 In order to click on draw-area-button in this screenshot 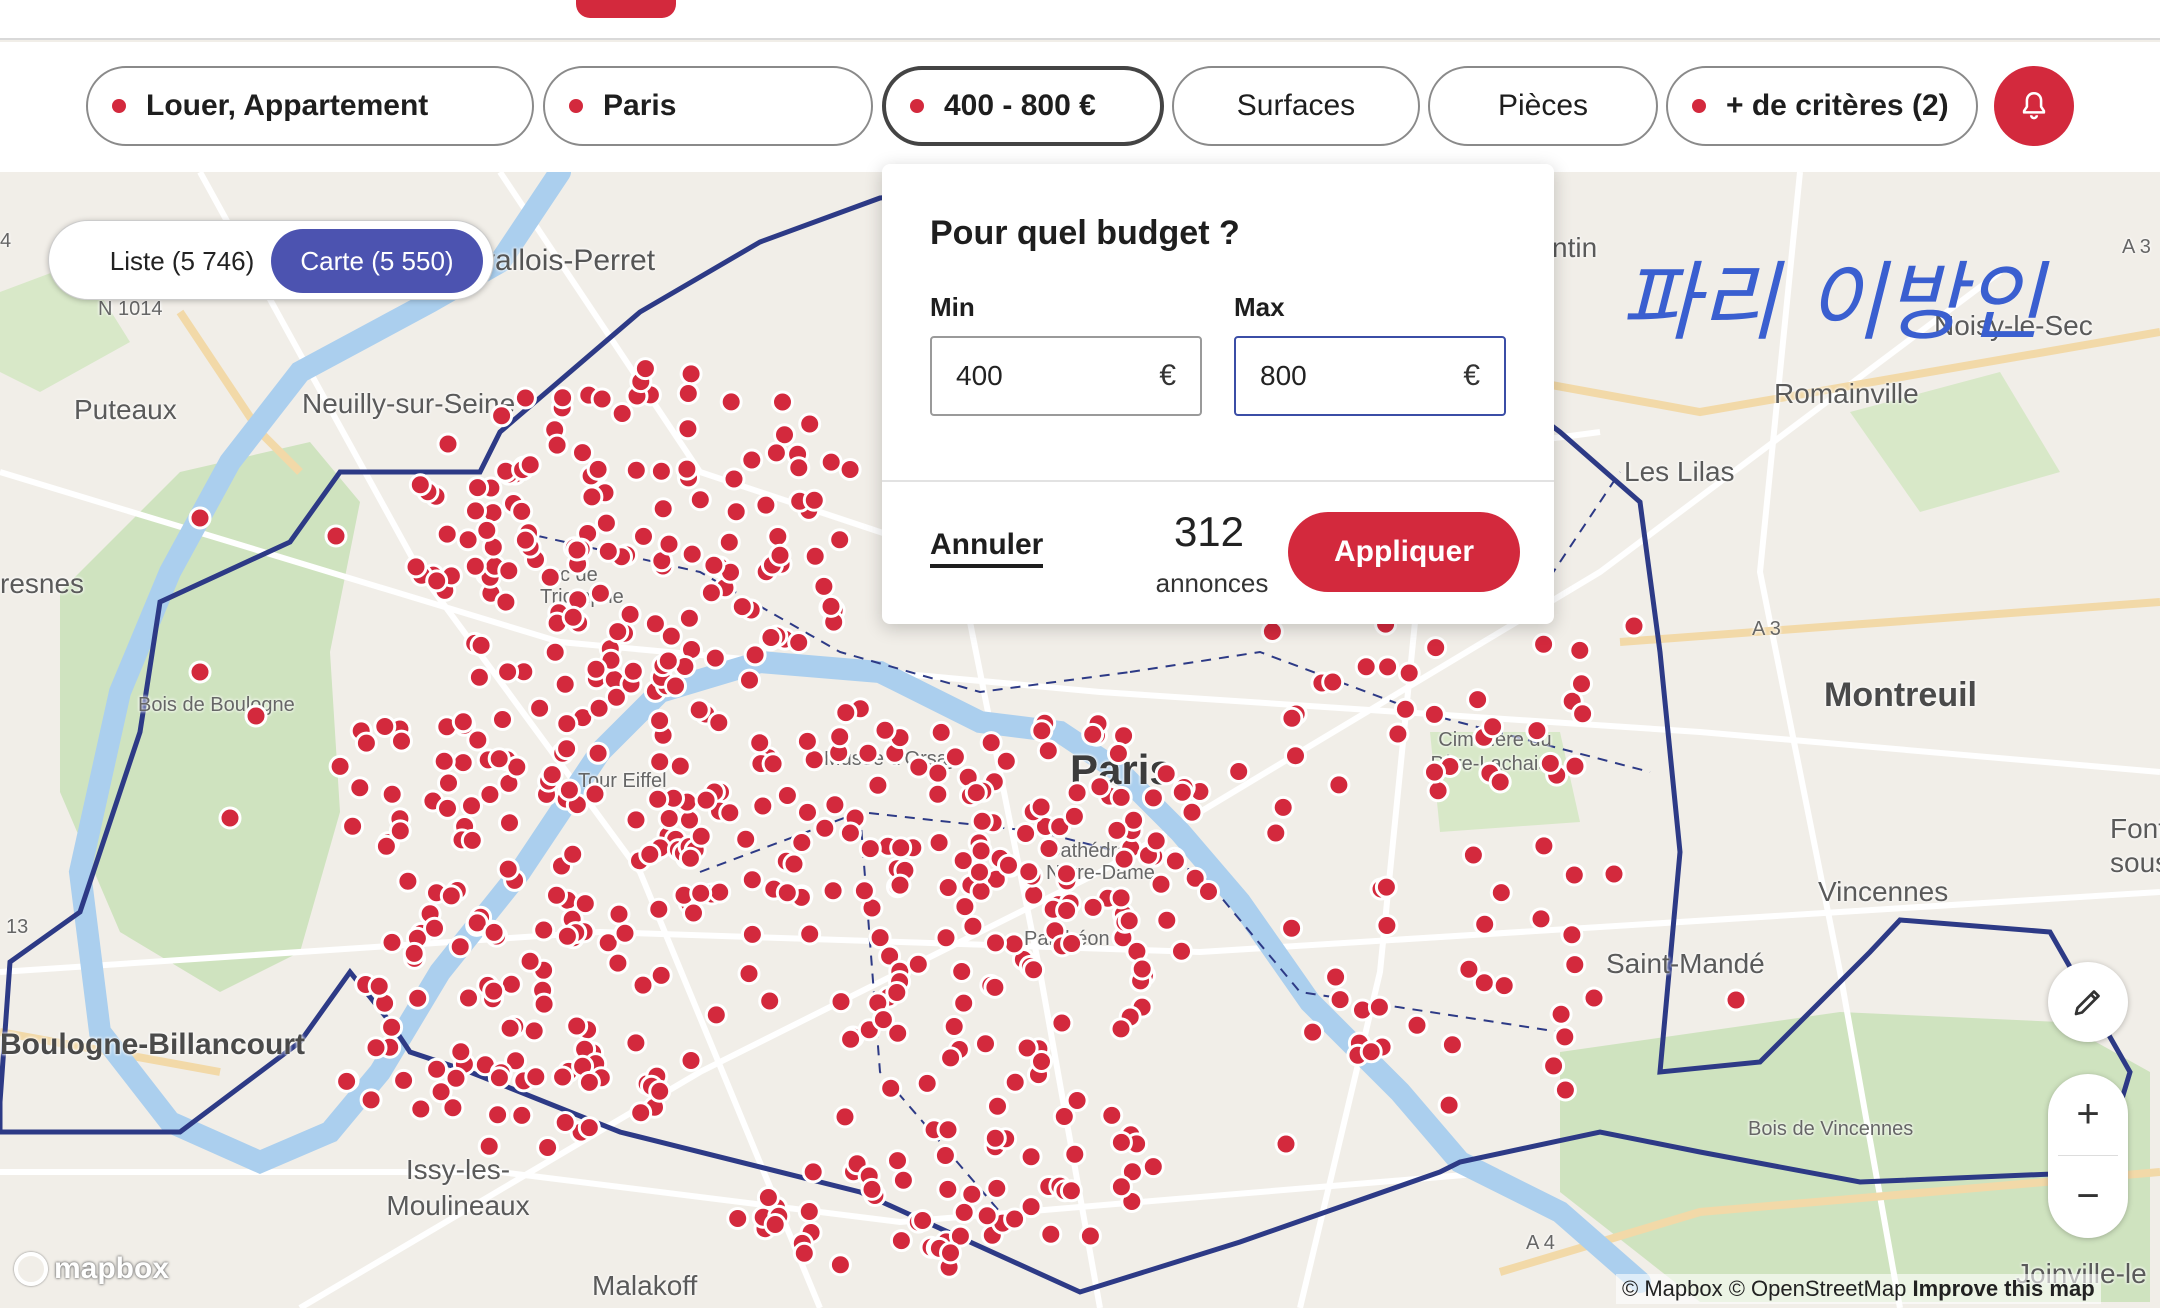, I will do `click(2088, 1002)`.